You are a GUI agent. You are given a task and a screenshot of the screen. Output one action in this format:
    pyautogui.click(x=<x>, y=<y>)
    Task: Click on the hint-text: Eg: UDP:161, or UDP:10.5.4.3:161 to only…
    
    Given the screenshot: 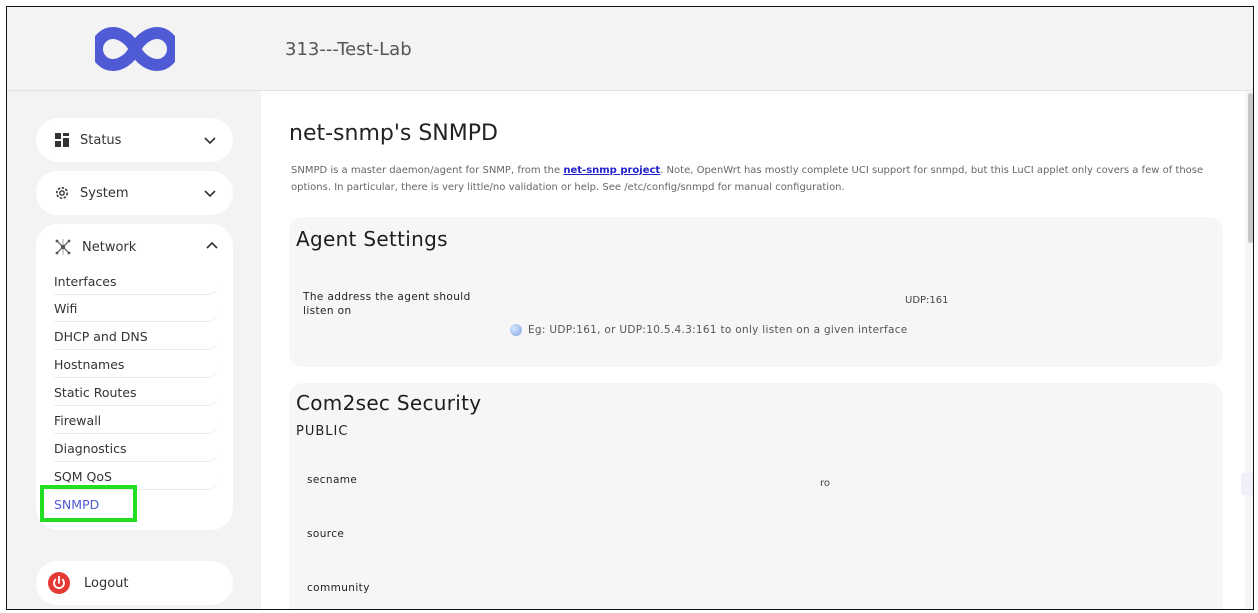 What is the action you would take?
    pyautogui.click(x=718, y=330)
    